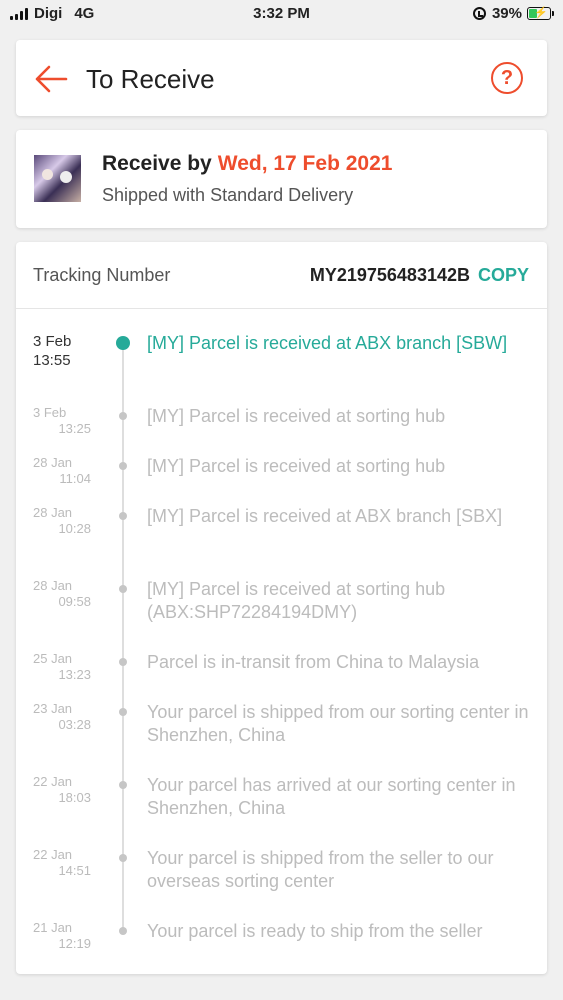 This screenshot has width=563, height=1000. What do you see at coordinates (53, 708) in the screenshot?
I see `event-date: 23 Jan` at bounding box center [53, 708].